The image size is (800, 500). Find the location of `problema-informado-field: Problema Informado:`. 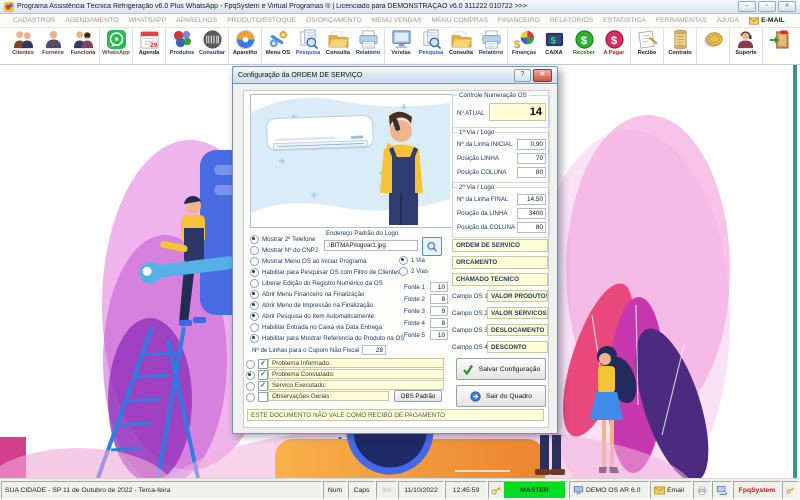

problema-informado-field: Problema Informado: is located at coordinates (356, 363).